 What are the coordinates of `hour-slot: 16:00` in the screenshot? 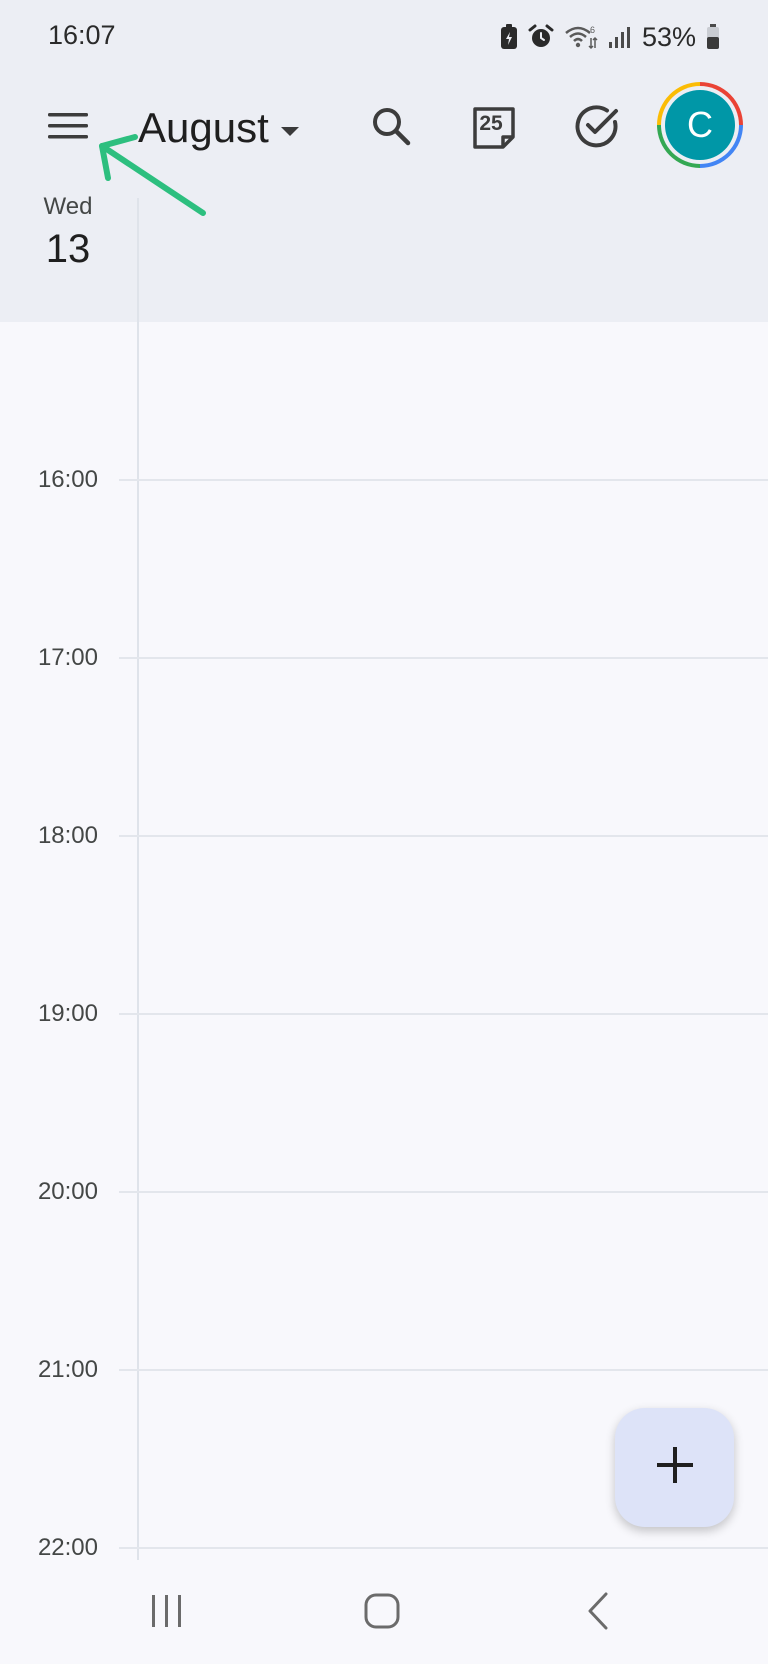 It's located at (384, 480).